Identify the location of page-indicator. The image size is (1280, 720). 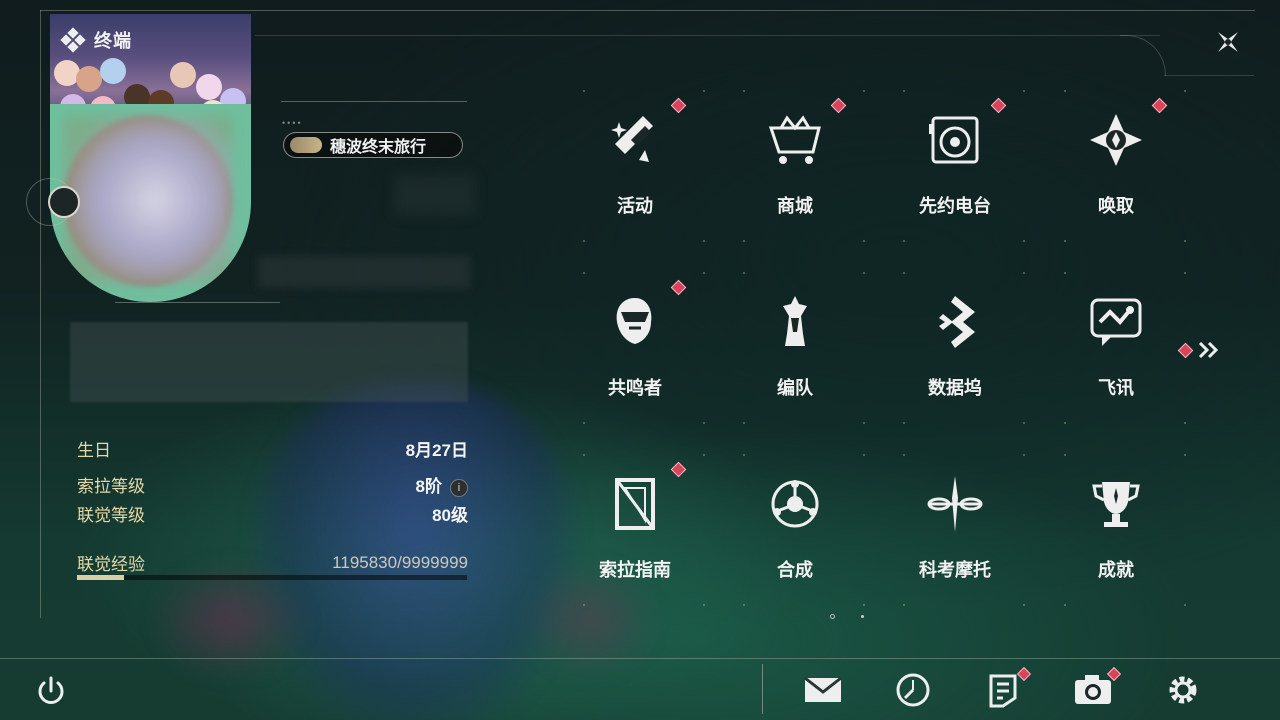
(862, 616).